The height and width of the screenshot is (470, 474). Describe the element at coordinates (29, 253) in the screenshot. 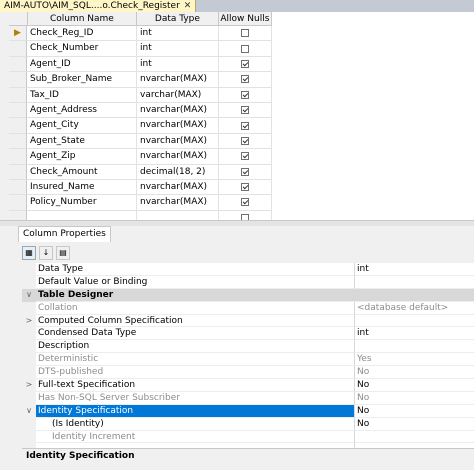

I see `categorized-icon: ▦` at that location.